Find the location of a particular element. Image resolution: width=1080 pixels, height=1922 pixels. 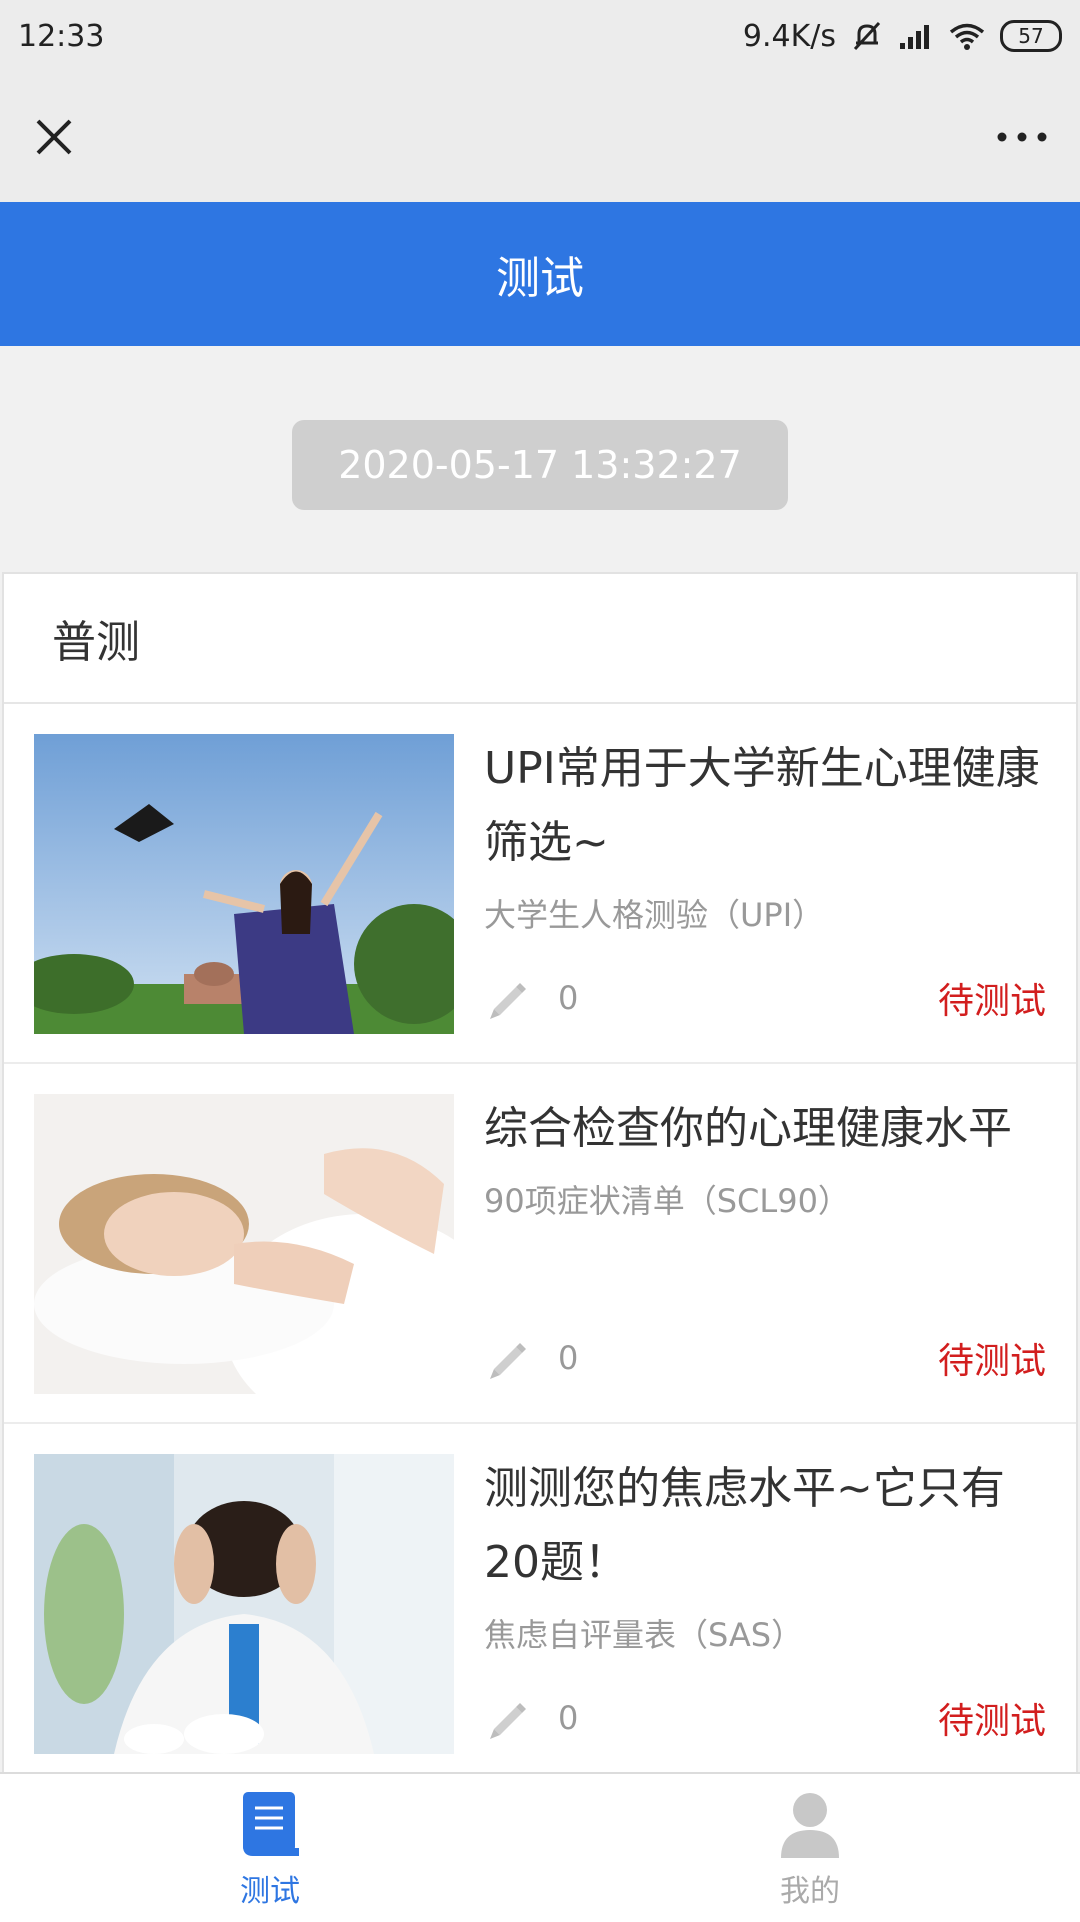

tab-bar: 测试 我的 is located at coordinates (540, 1847).